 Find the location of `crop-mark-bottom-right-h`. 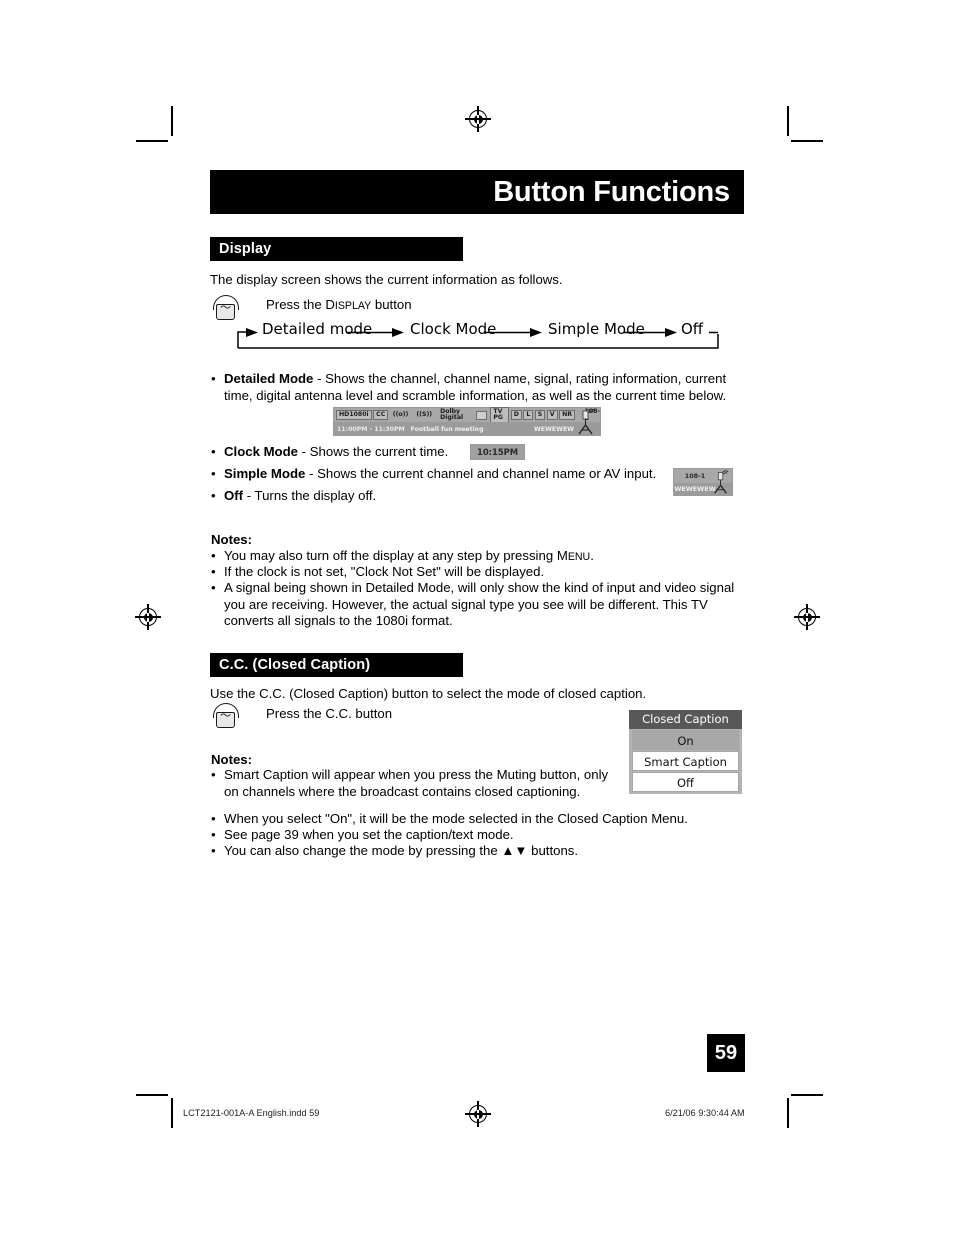

crop-mark-bottom-right-h is located at coordinates (807, 1095).